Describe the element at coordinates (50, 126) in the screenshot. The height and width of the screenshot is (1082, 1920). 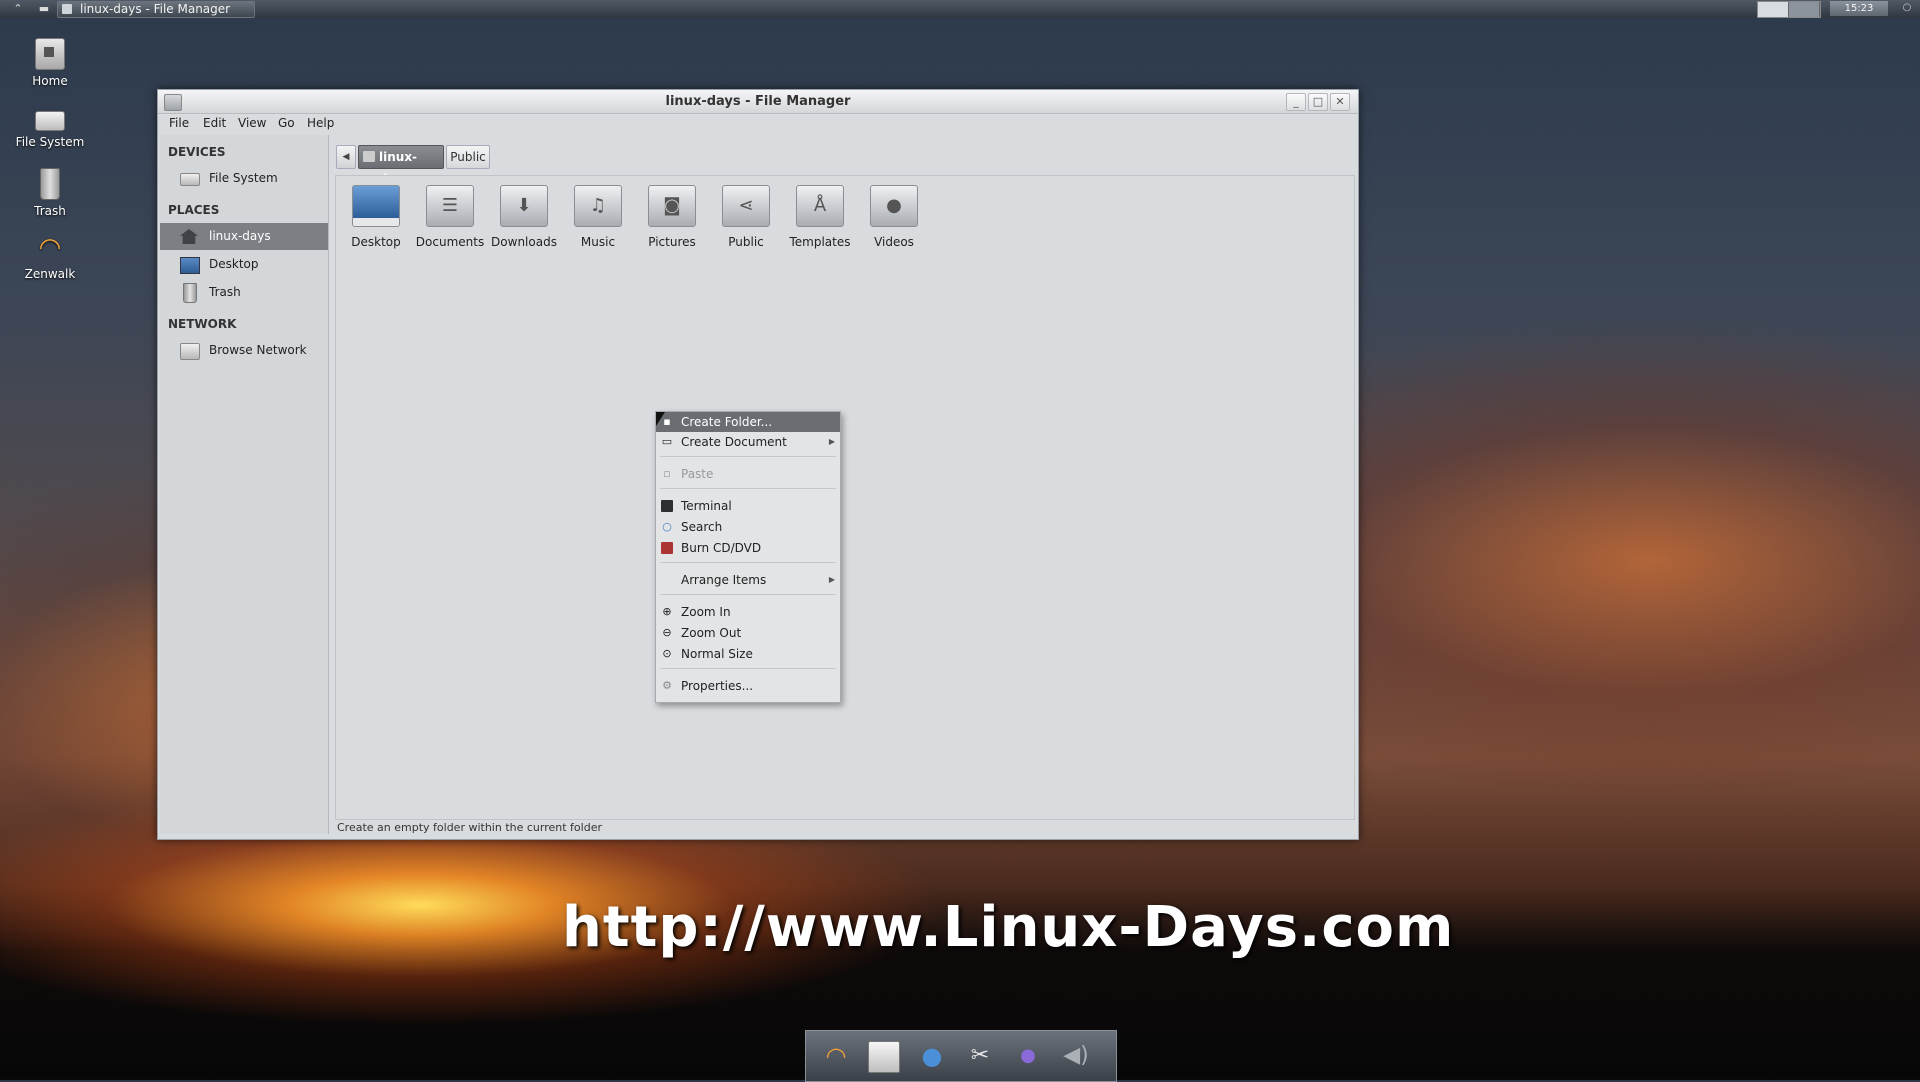
I see `desktop-icon-file-system: File System` at that location.